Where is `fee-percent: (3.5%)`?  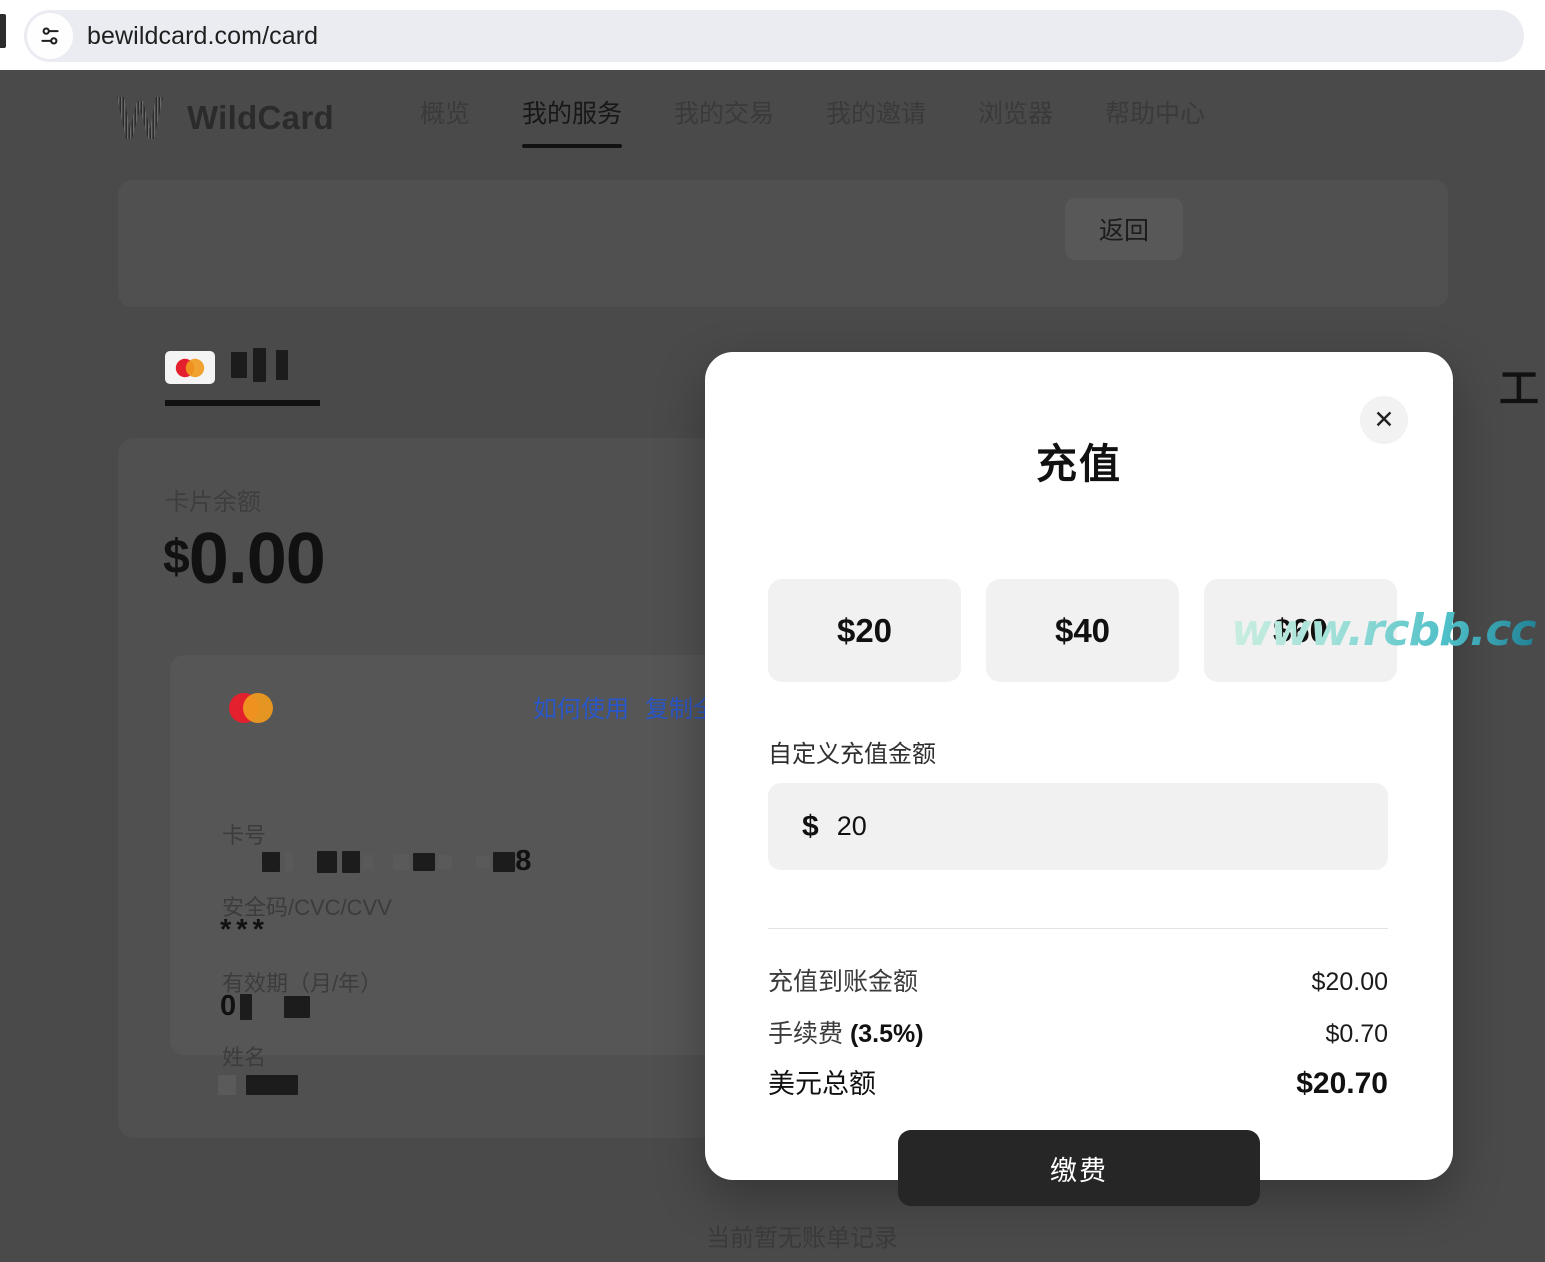 fee-percent: (3.5%) is located at coordinates (886, 1034).